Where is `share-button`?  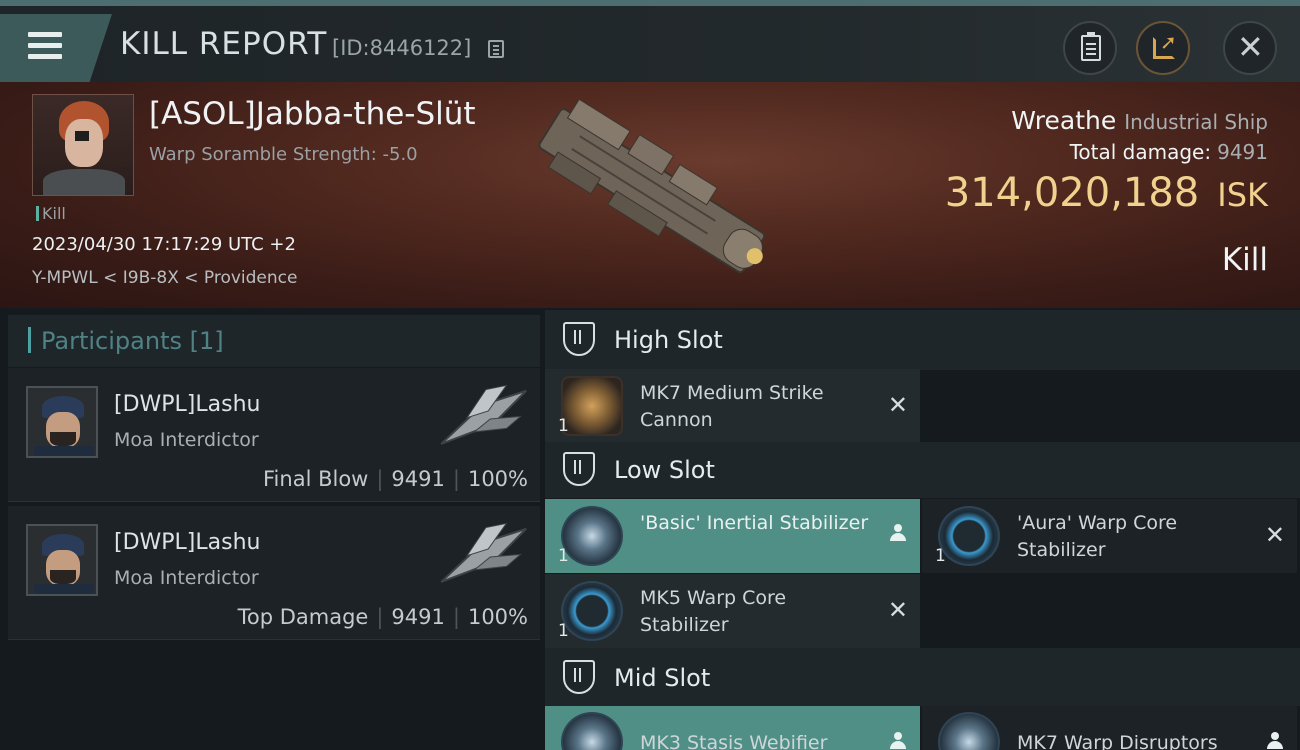 share-button is located at coordinates (1163, 48).